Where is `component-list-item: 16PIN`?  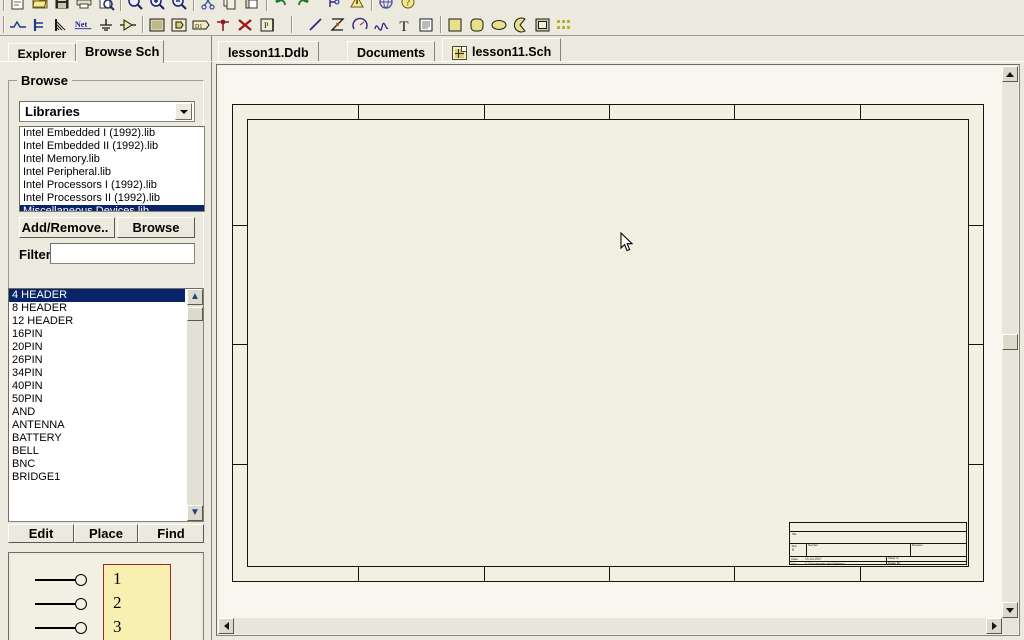 component-list-item: 16PIN is located at coordinates (97, 334).